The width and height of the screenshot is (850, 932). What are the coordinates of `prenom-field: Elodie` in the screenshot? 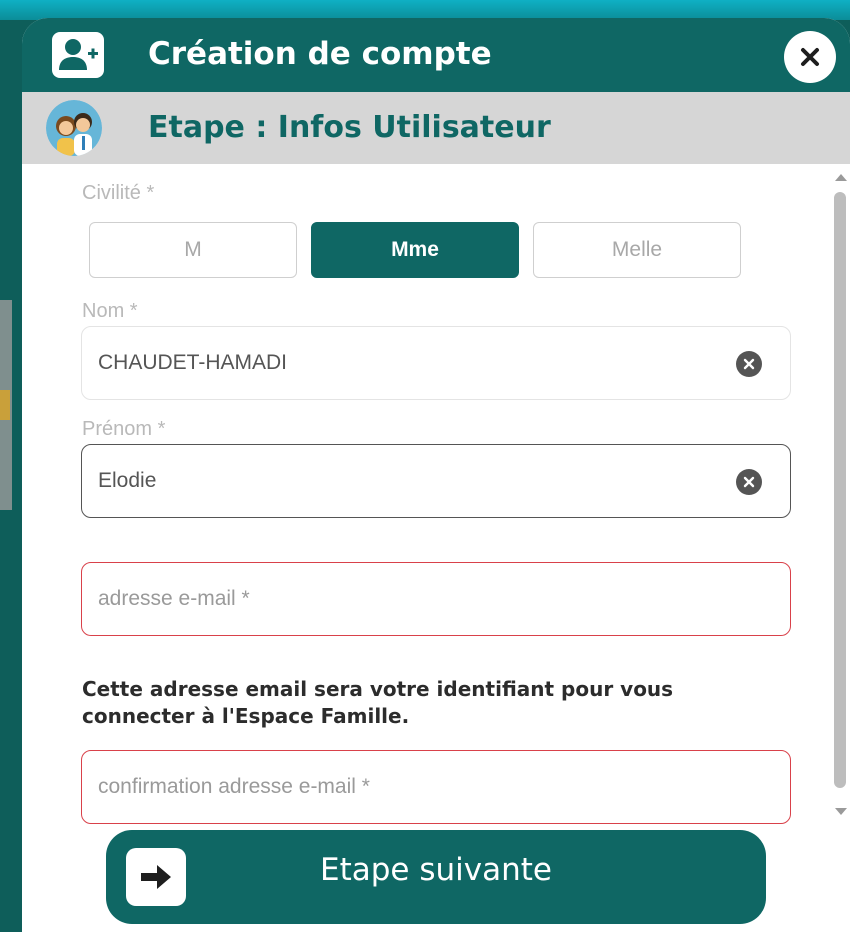 It's located at (436, 481).